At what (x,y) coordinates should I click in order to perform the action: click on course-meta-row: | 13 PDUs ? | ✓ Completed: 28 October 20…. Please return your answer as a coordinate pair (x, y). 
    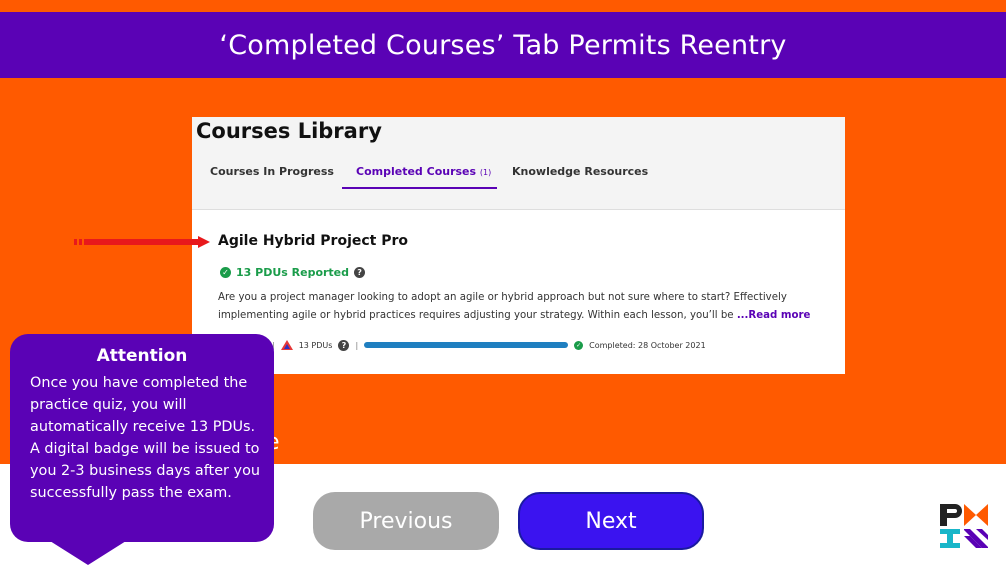
    Looking at the image, I should click on (552, 345).